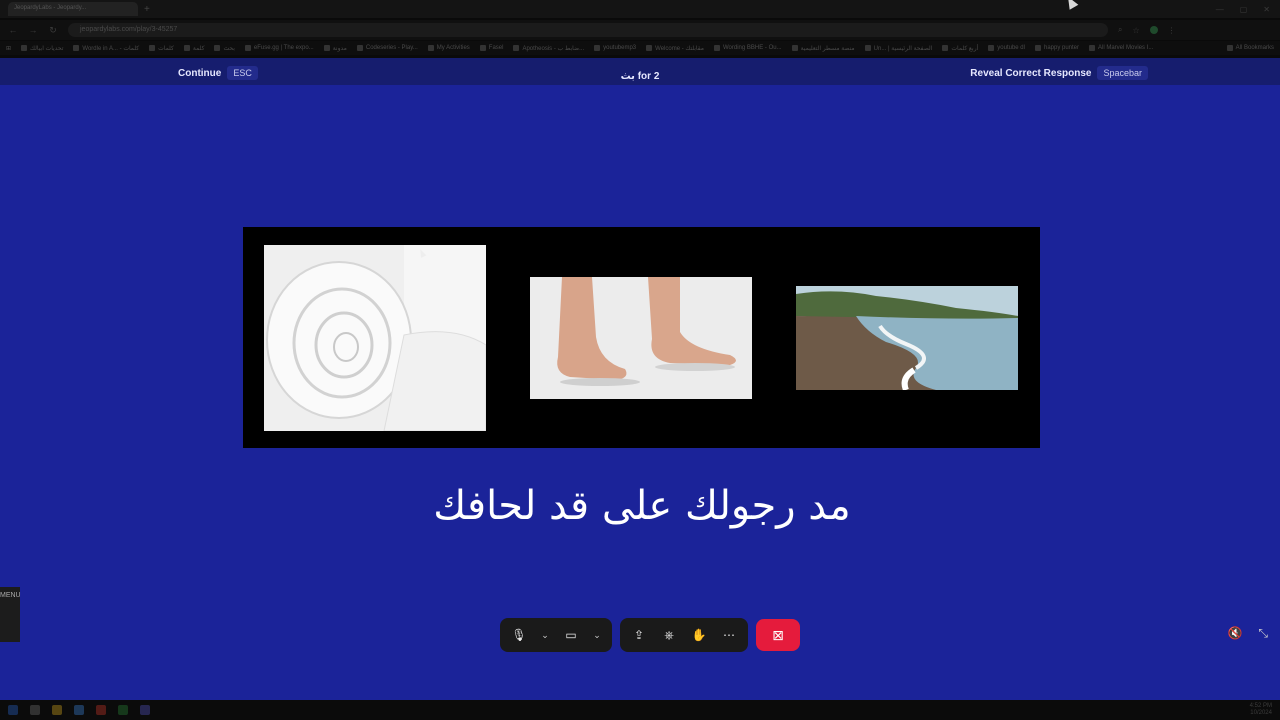  I want to click on bookmark-item: منصة مسطر التعليمية, so click(823, 48).